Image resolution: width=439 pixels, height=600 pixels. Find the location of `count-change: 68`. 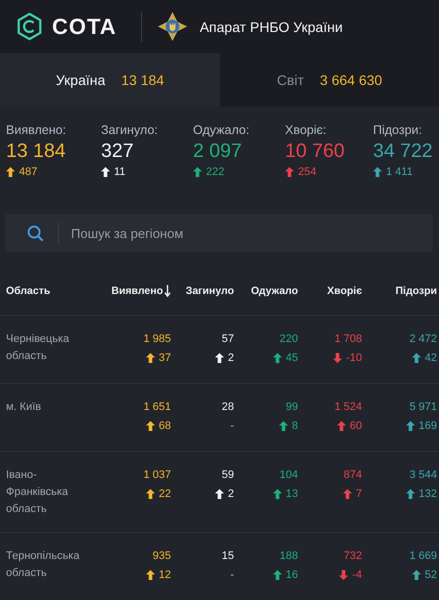

count-change: 68 is located at coordinates (164, 426).